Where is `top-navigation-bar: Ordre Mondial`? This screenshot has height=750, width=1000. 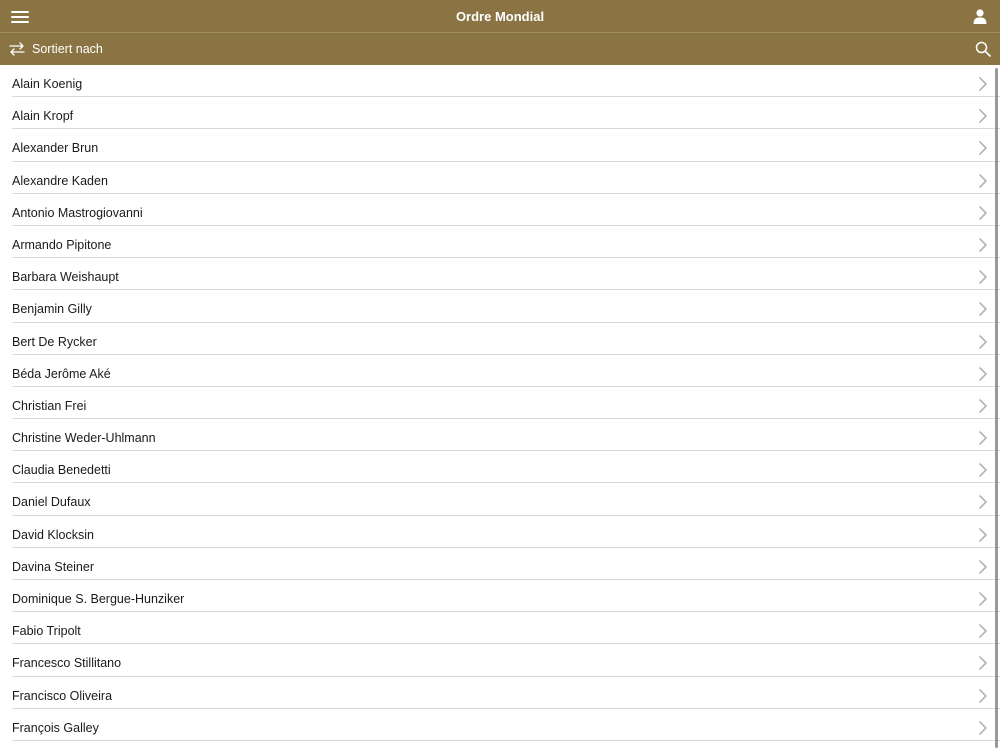
top-navigation-bar: Ordre Mondial is located at coordinates (500, 16).